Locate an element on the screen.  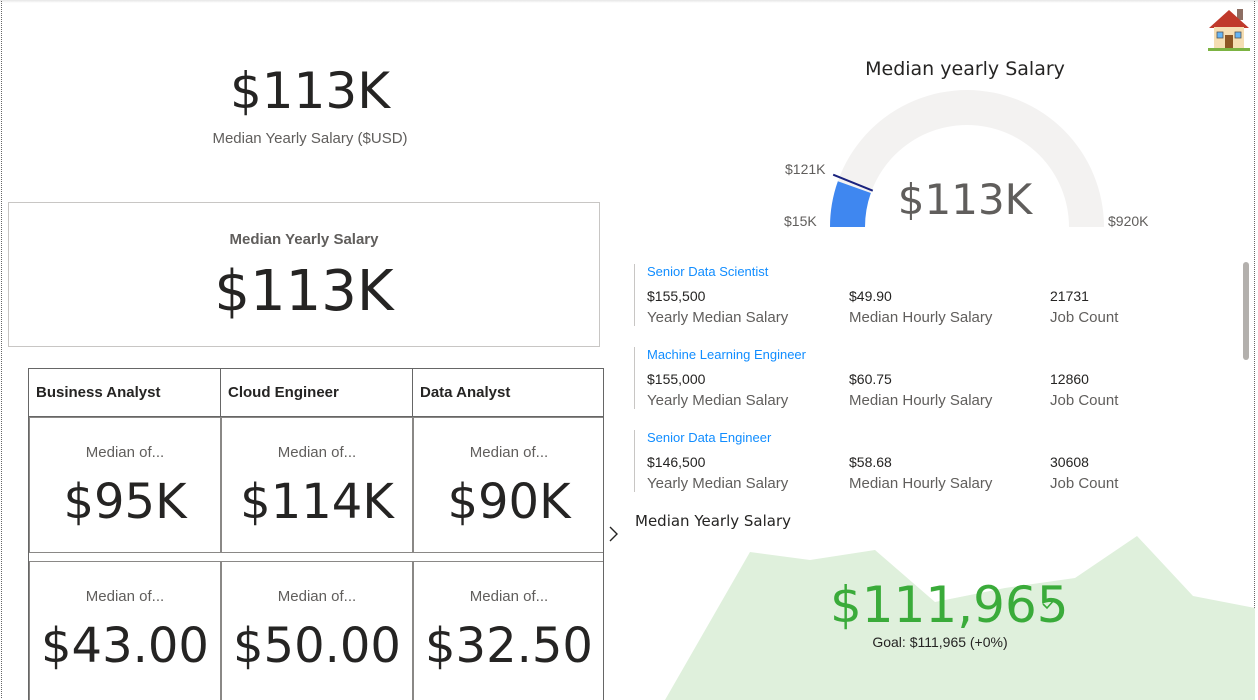
top-kpi-caption: Median Yearly Salary ($USD) is located at coordinates (310, 138).